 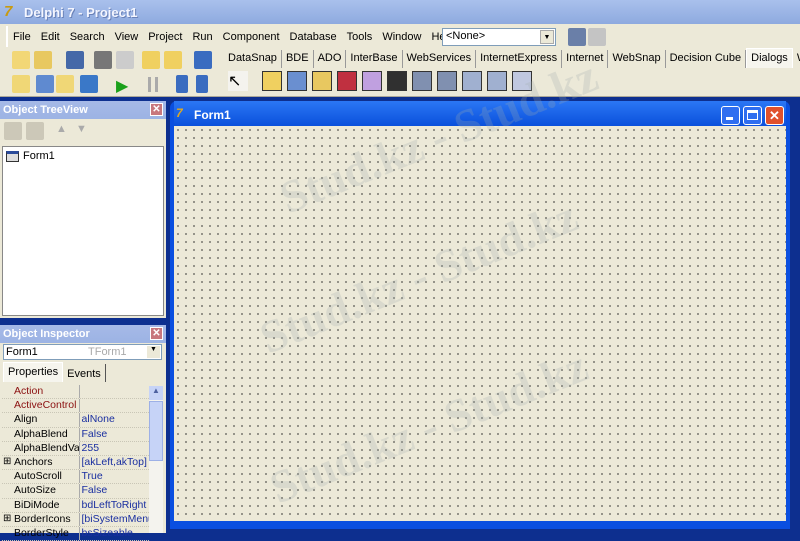 I want to click on run-icon: ▶, so click(x=122, y=86).